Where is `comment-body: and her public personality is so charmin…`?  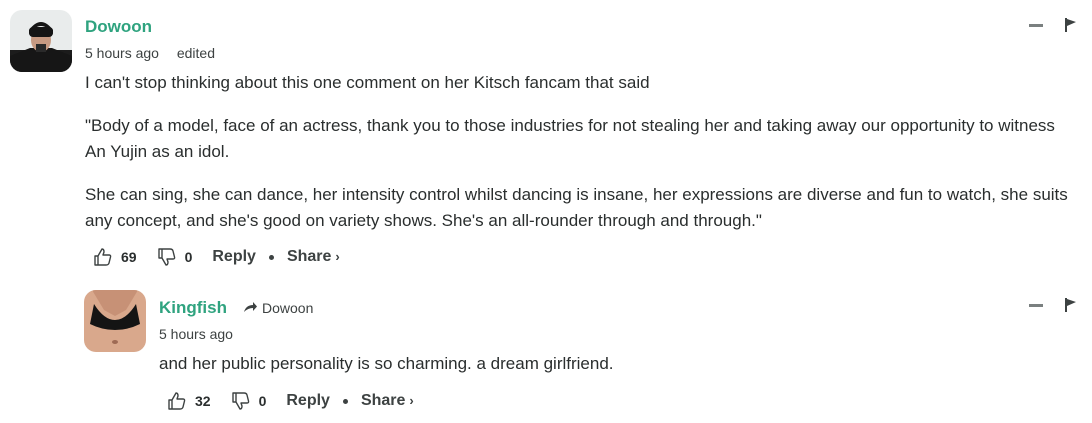 comment-body: and her public personality is so charmin… is located at coordinates (609, 372).